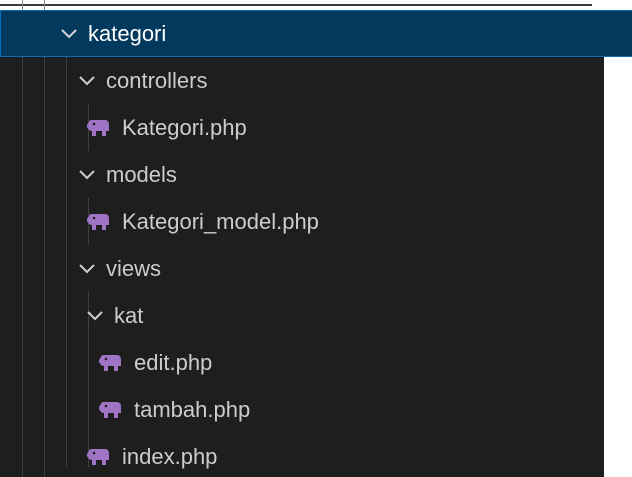 This screenshot has width=632, height=477. I want to click on tree-folder-kat: kat, so click(316, 315).